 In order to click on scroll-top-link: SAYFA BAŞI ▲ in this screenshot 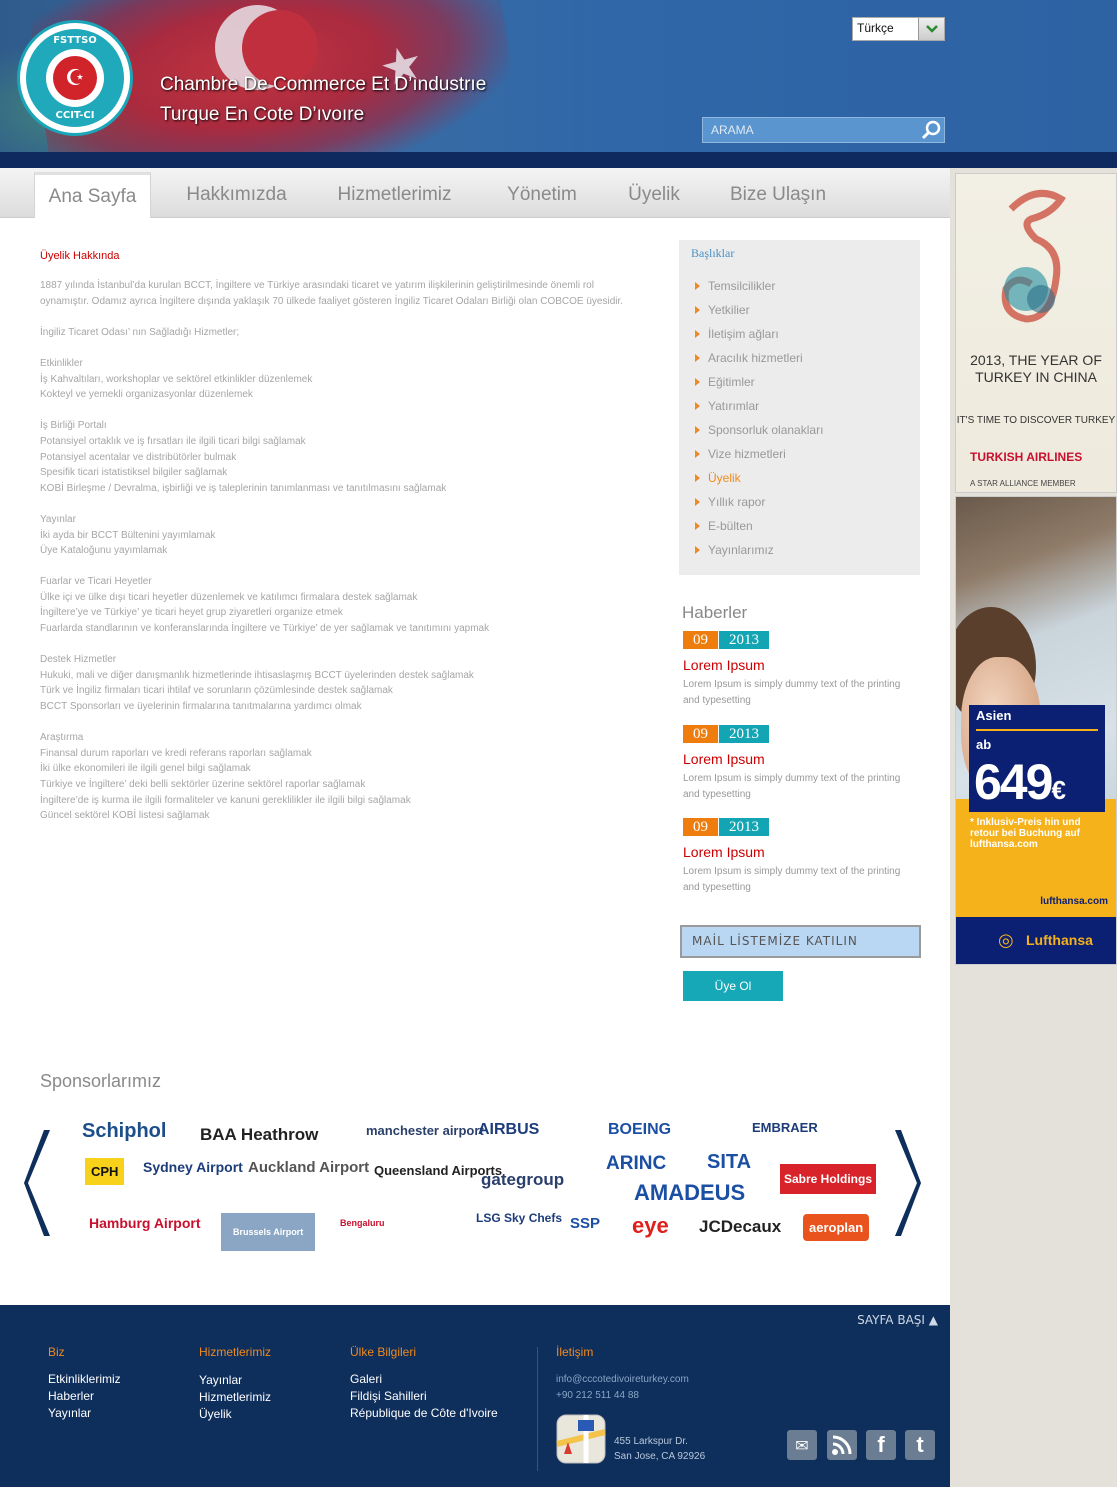, I will do `click(897, 1320)`.